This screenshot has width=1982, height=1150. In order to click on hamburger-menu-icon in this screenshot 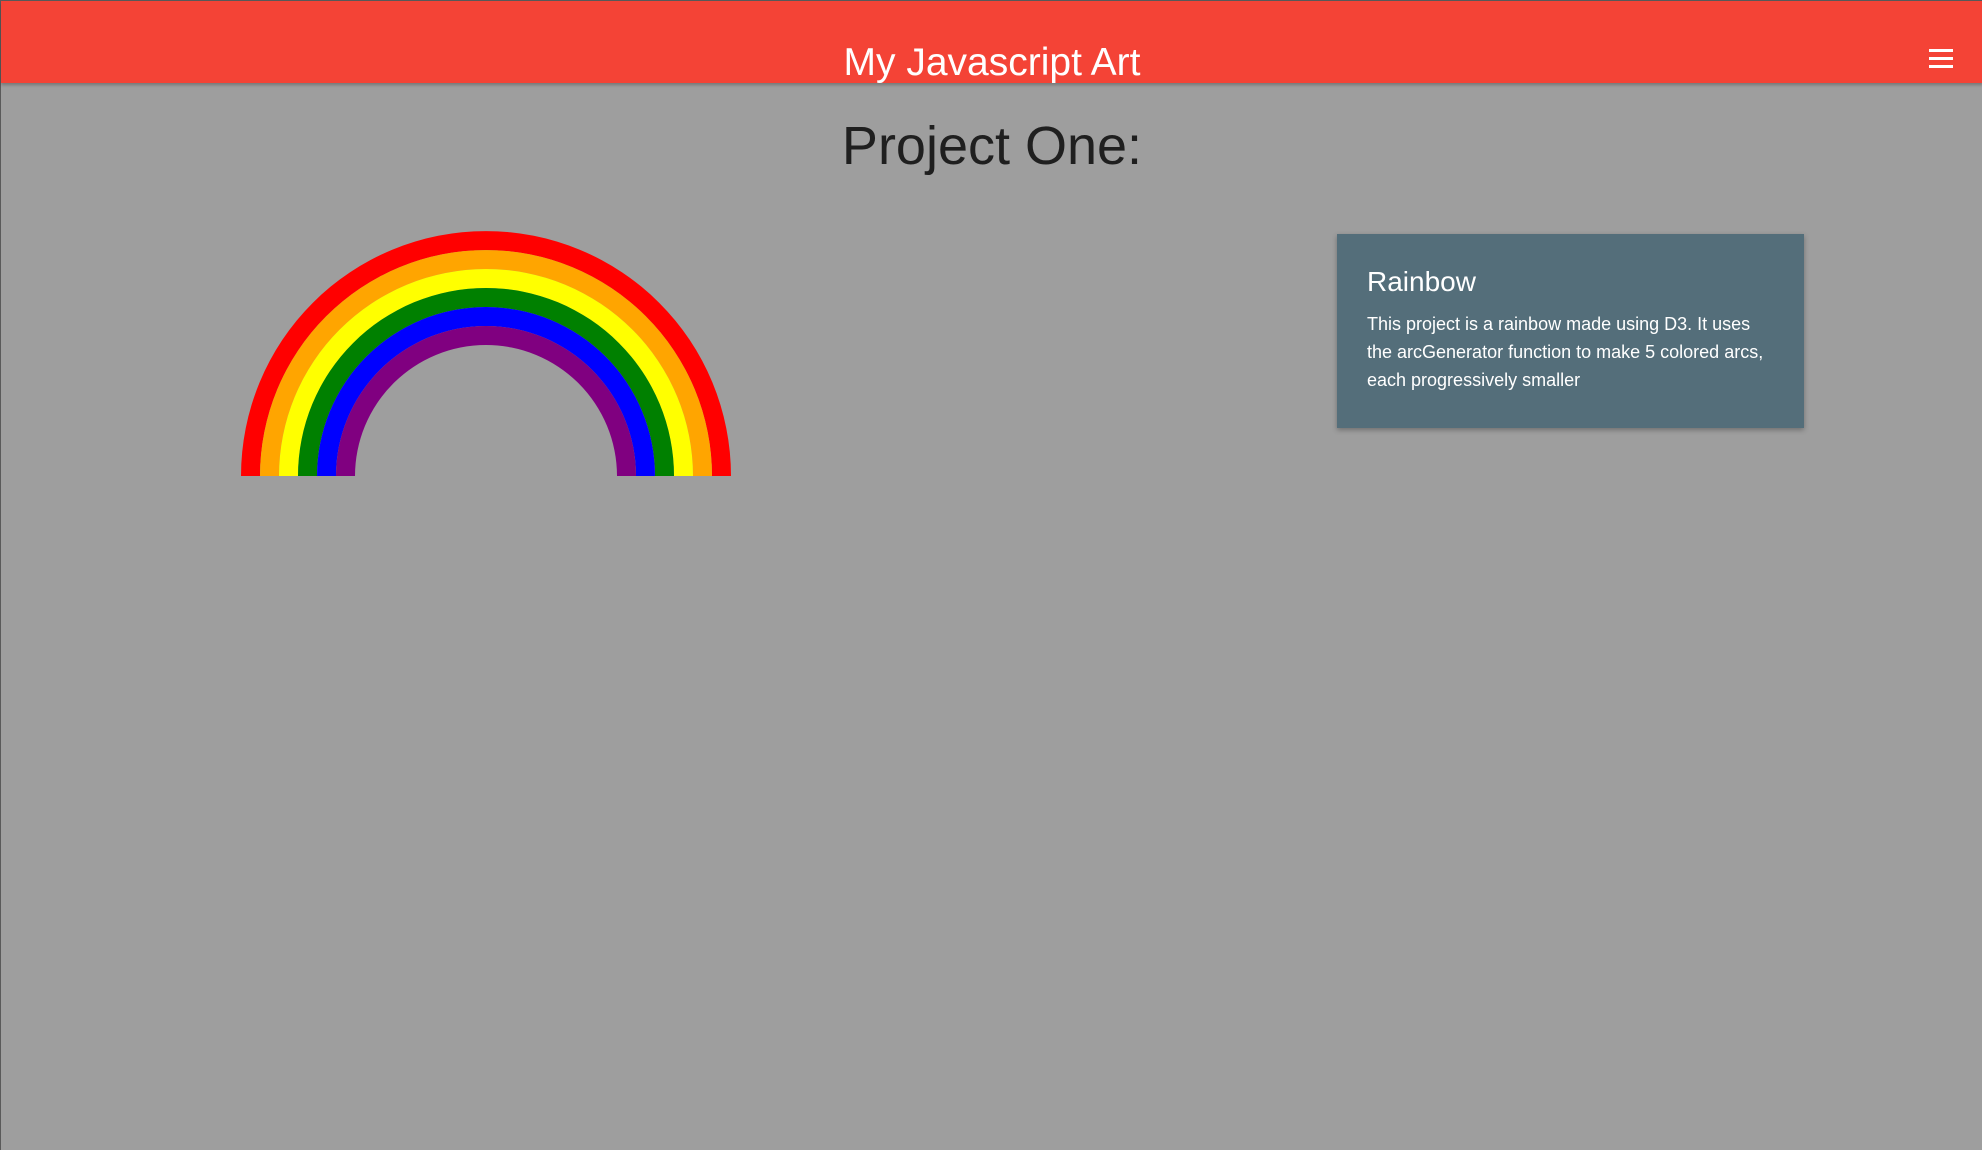, I will do `click(1941, 60)`.